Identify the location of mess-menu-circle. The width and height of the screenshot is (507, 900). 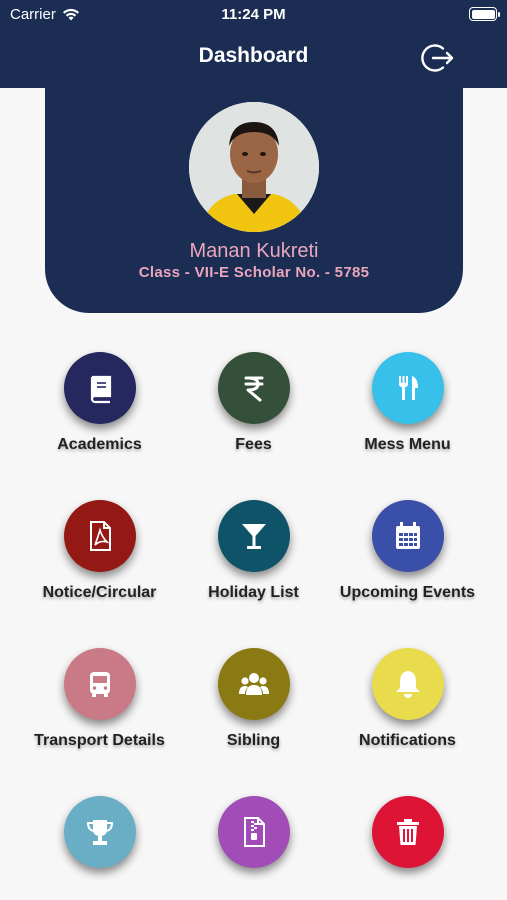
(408, 388).